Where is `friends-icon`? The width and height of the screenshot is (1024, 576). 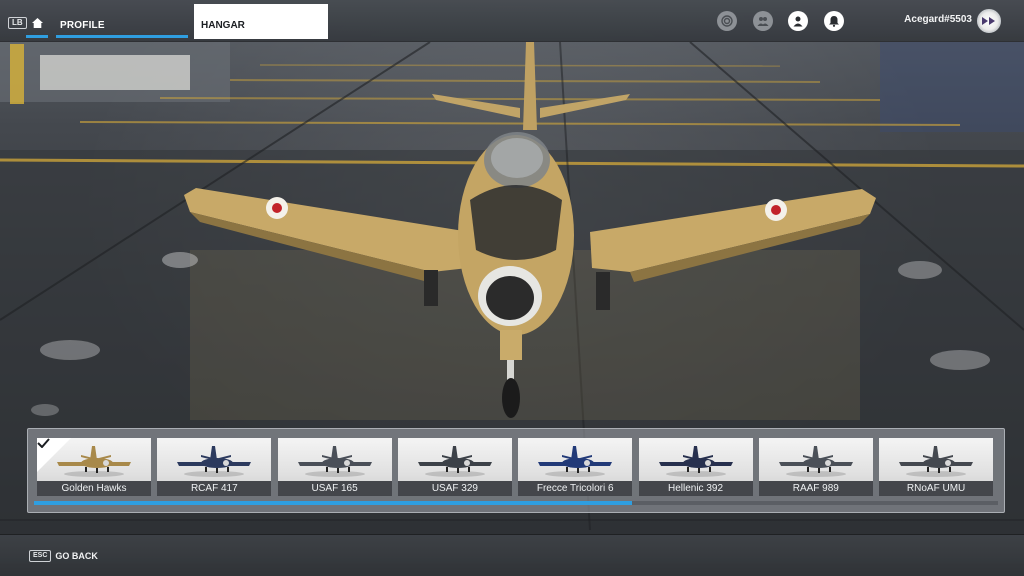 friends-icon is located at coordinates (763, 21).